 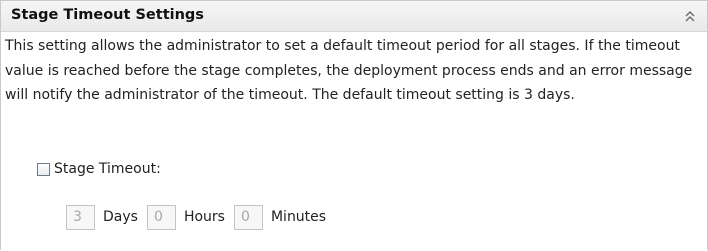 What do you see at coordinates (690, 16) in the screenshot?
I see `double-chevron-up-icon` at bounding box center [690, 16].